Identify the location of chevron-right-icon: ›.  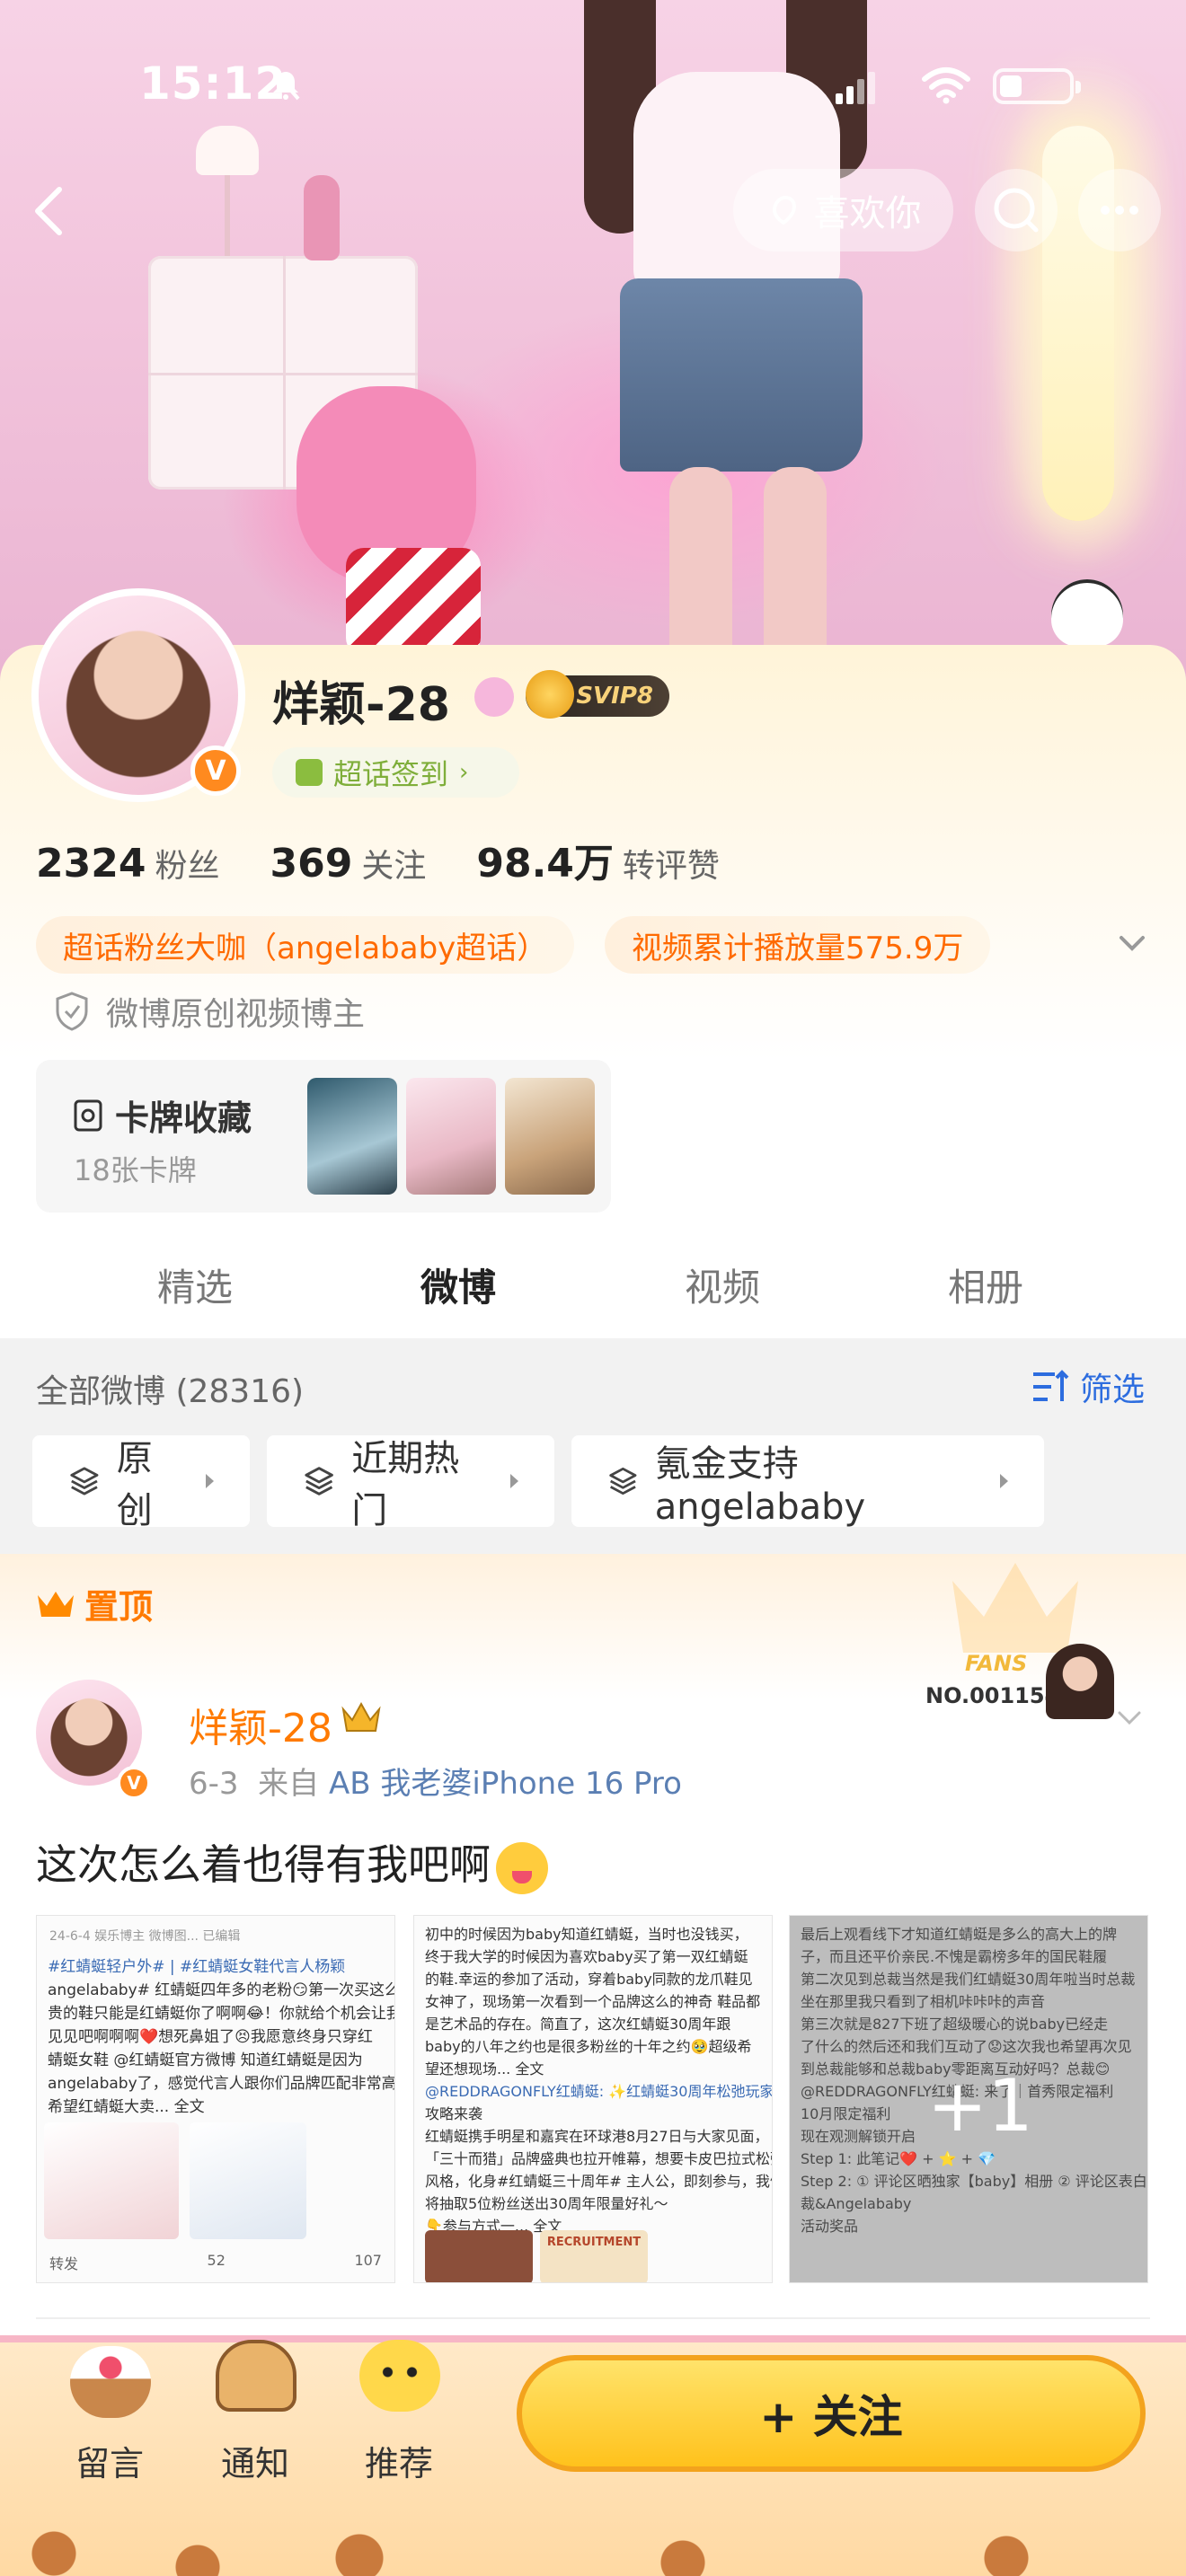
(464, 772).